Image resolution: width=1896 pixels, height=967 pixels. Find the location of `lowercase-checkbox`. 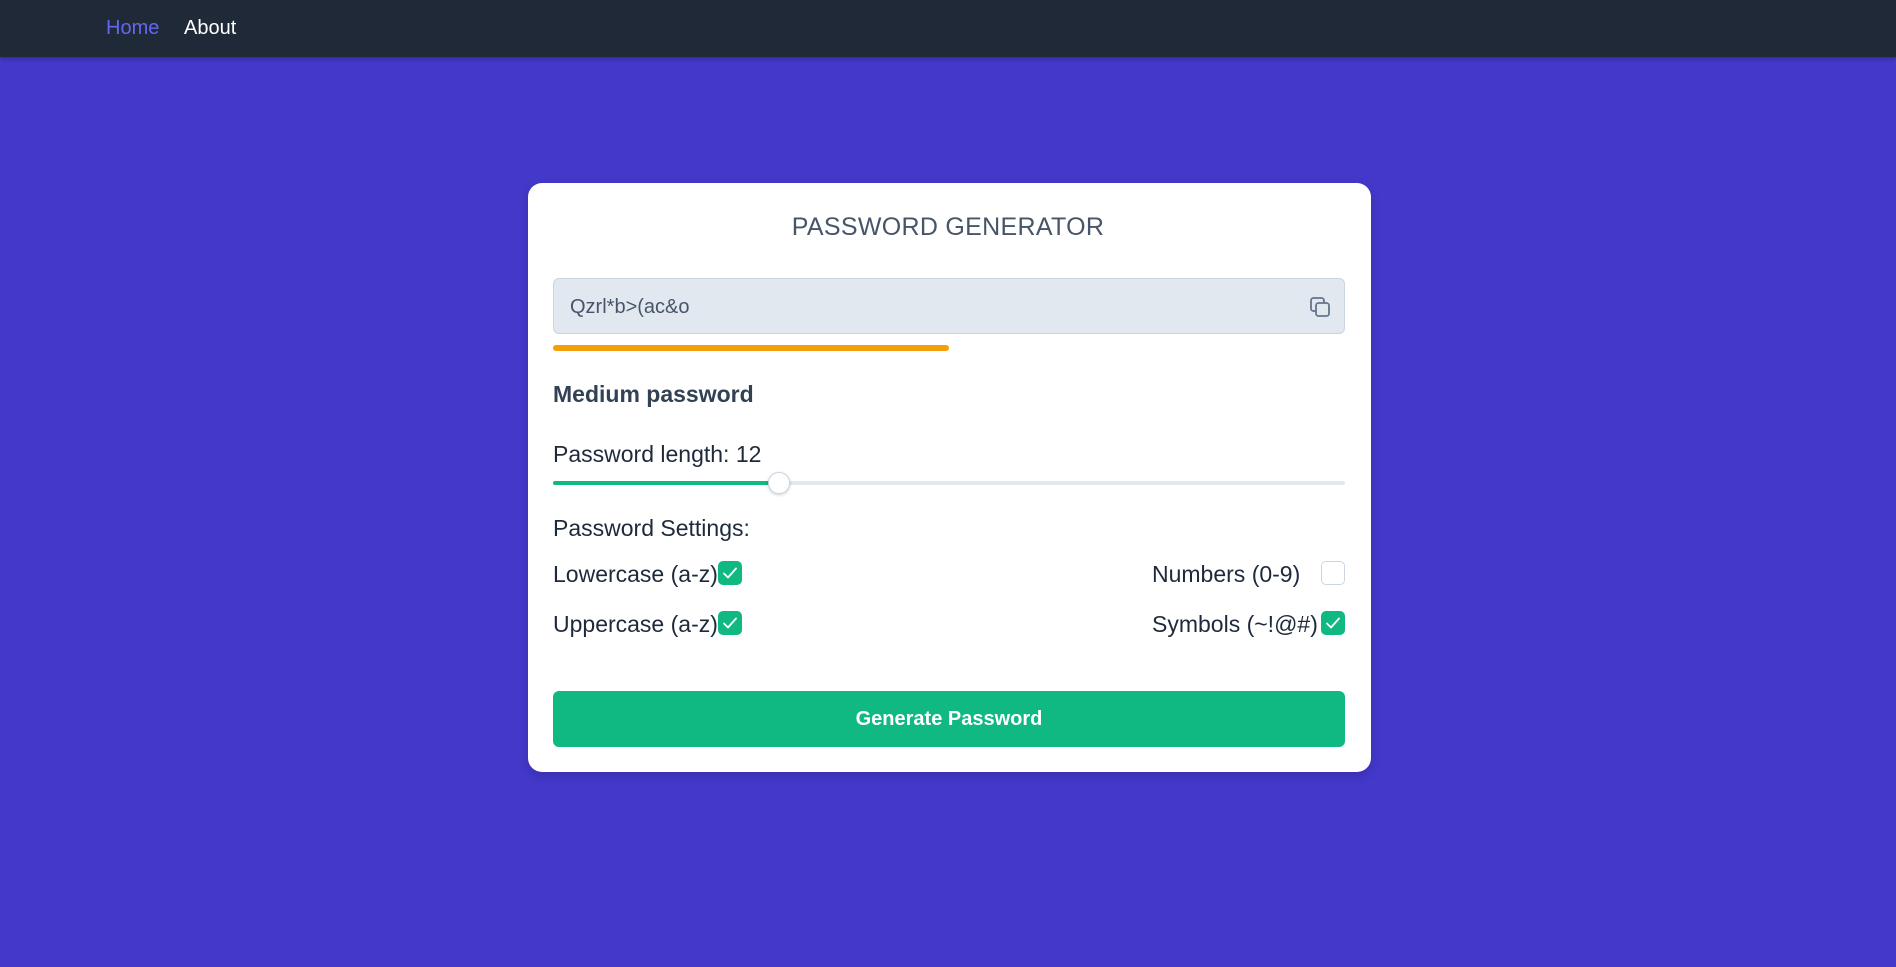

lowercase-checkbox is located at coordinates (730, 573).